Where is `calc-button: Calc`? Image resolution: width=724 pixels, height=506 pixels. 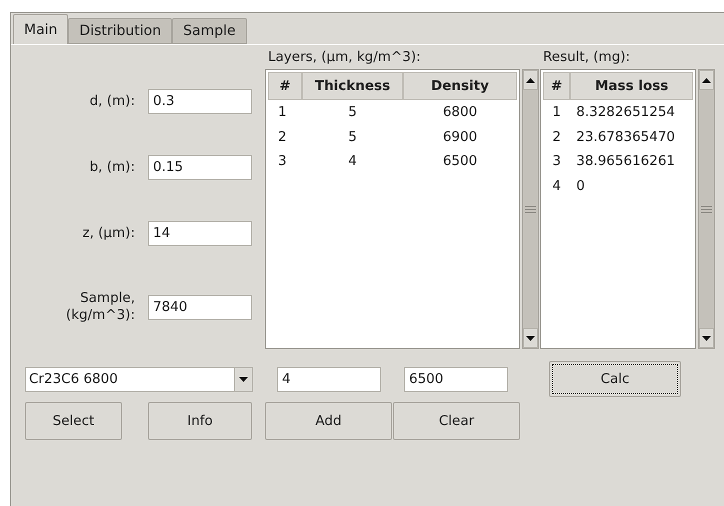
calc-button: Calc is located at coordinates (615, 379).